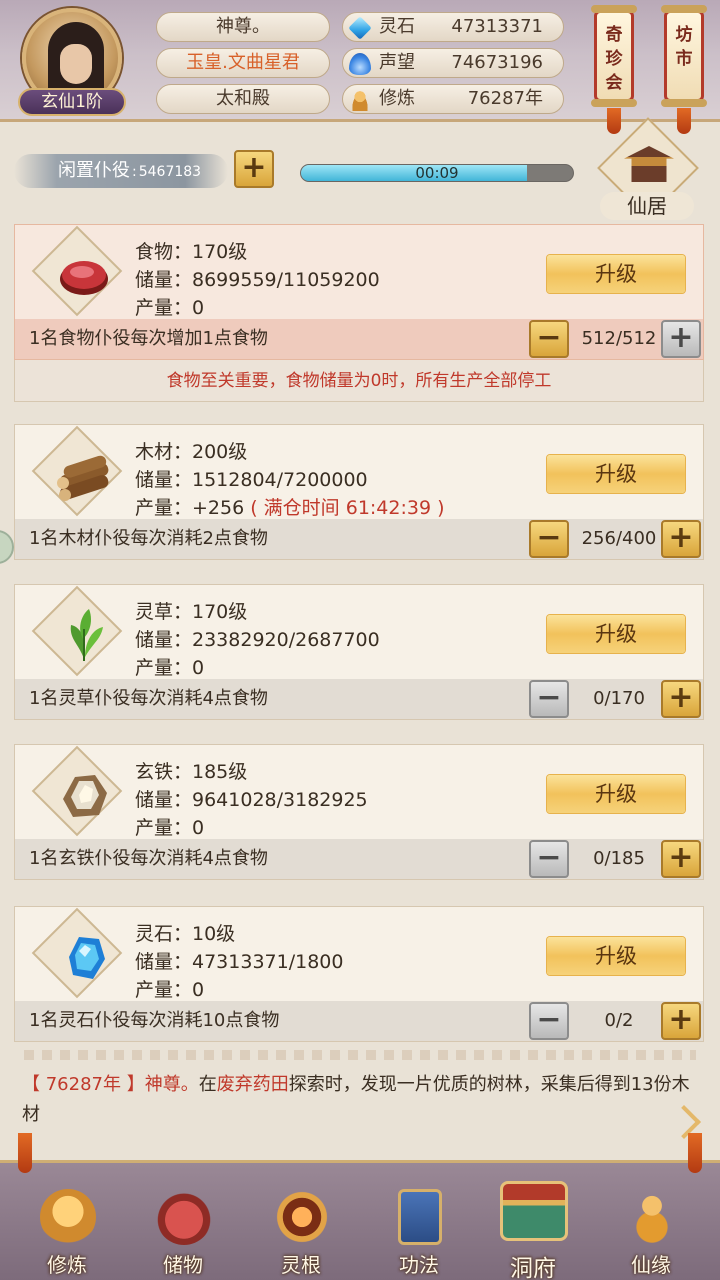 This screenshot has height=1280, width=720. What do you see at coordinates (67, 1265) in the screenshot?
I see `nav-label: 修炼` at bounding box center [67, 1265].